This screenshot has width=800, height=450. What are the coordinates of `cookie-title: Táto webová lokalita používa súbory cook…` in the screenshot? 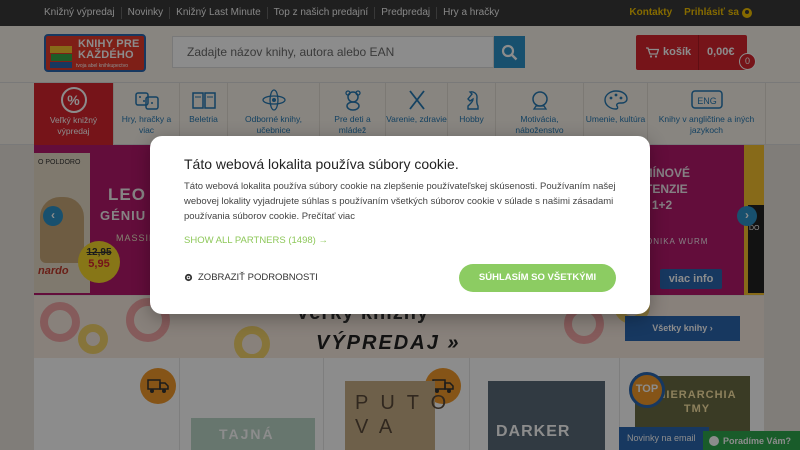 It's located at (321, 164).